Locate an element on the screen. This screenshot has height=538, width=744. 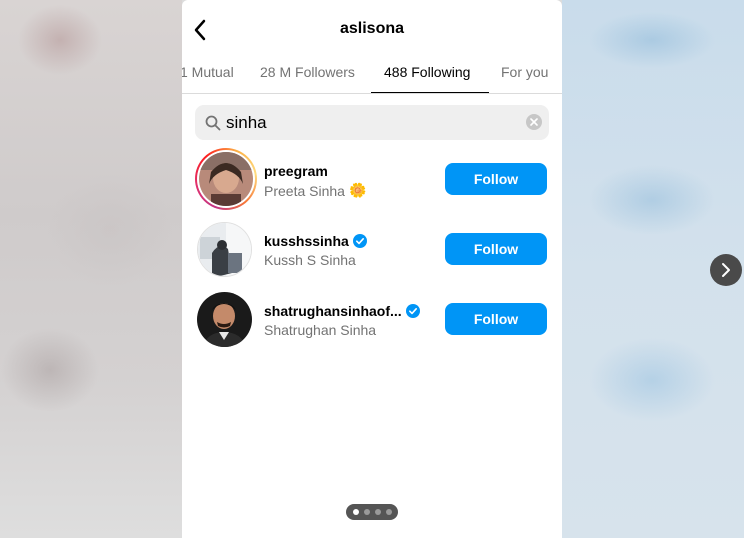
modal-header: aslisona is located at coordinates (372, 29).